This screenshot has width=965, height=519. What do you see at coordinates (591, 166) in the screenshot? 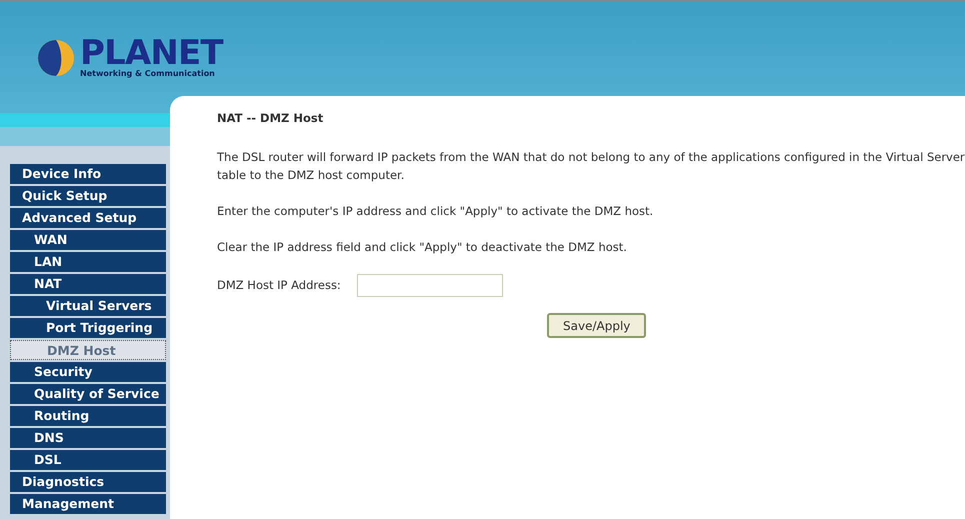
I see `description-text: The DSL router will forward IP packets from the WAN that do not belong to any of the applications configured in the Virtual Server table to the DMZ host computer.` at bounding box center [591, 166].